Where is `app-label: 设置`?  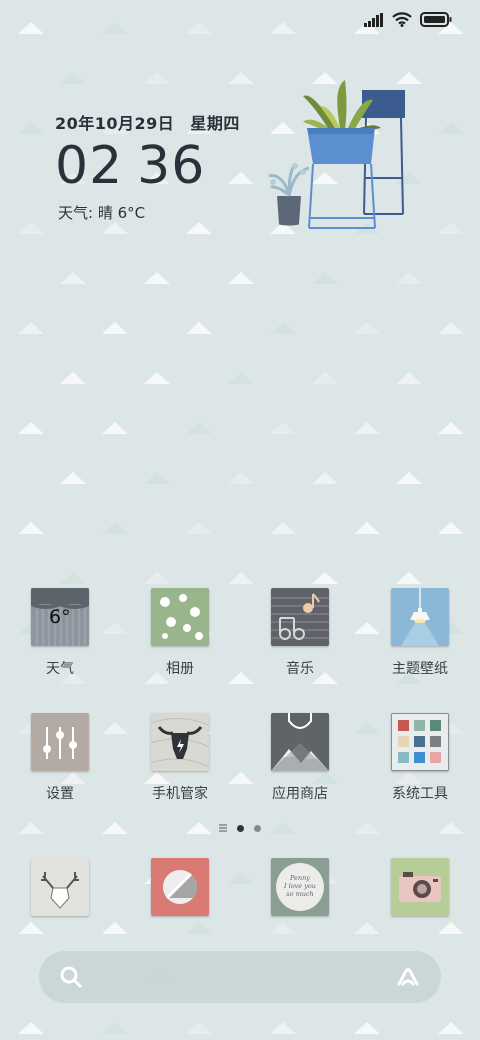 app-label: 设置 is located at coordinates (60, 794).